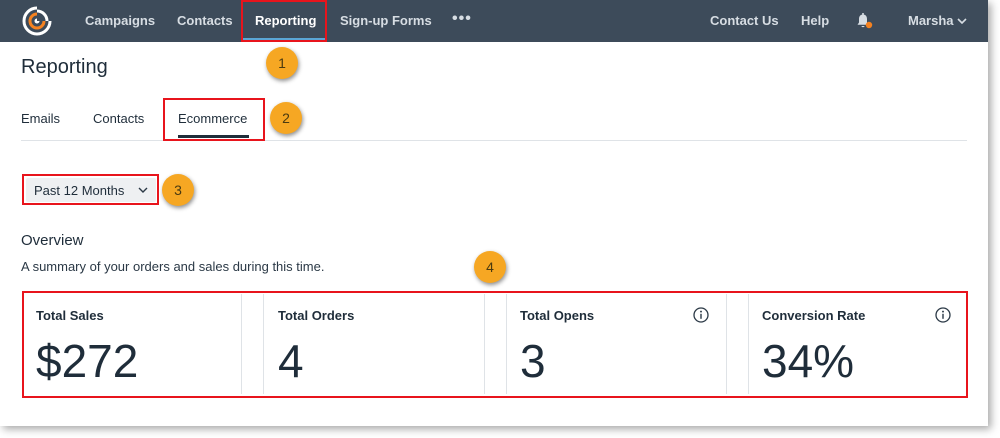 The width and height of the screenshot is (1000, 438). Describe the element at coordinates (864, 21) in the screenshot. I see `bell-icon` at that location.